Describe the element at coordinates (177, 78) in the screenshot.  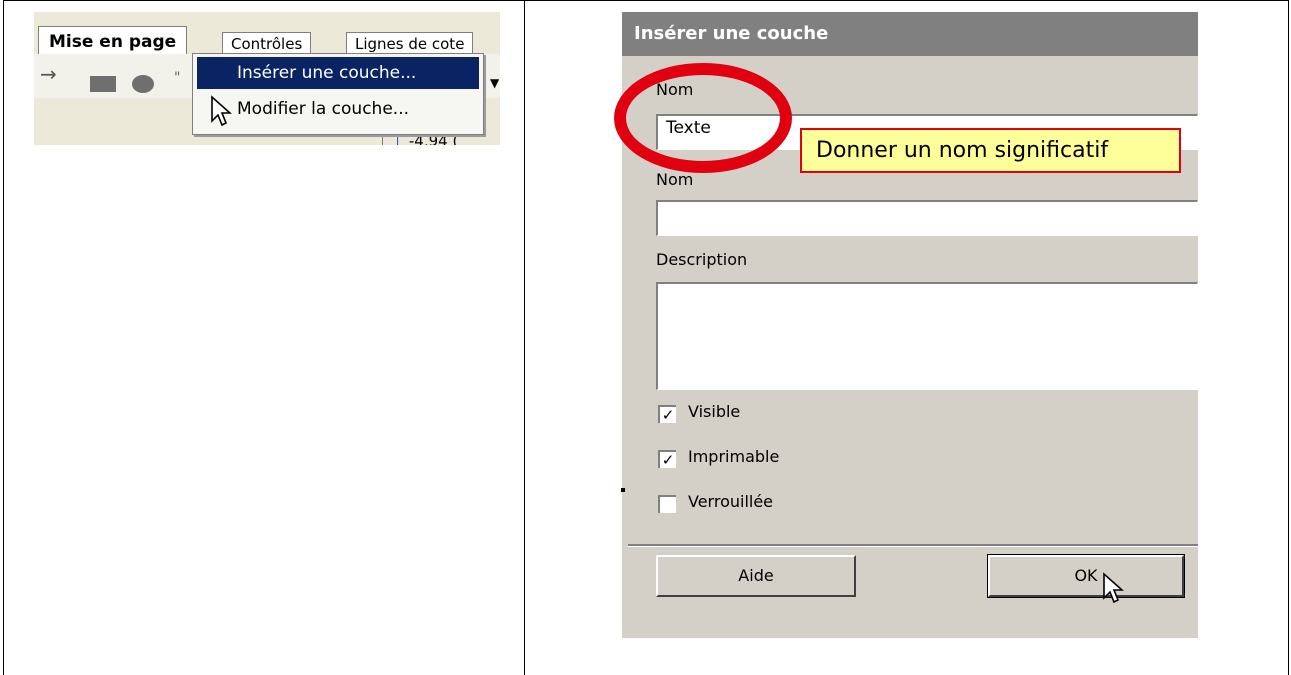
I see `curve-tool-icon: "` at that location.